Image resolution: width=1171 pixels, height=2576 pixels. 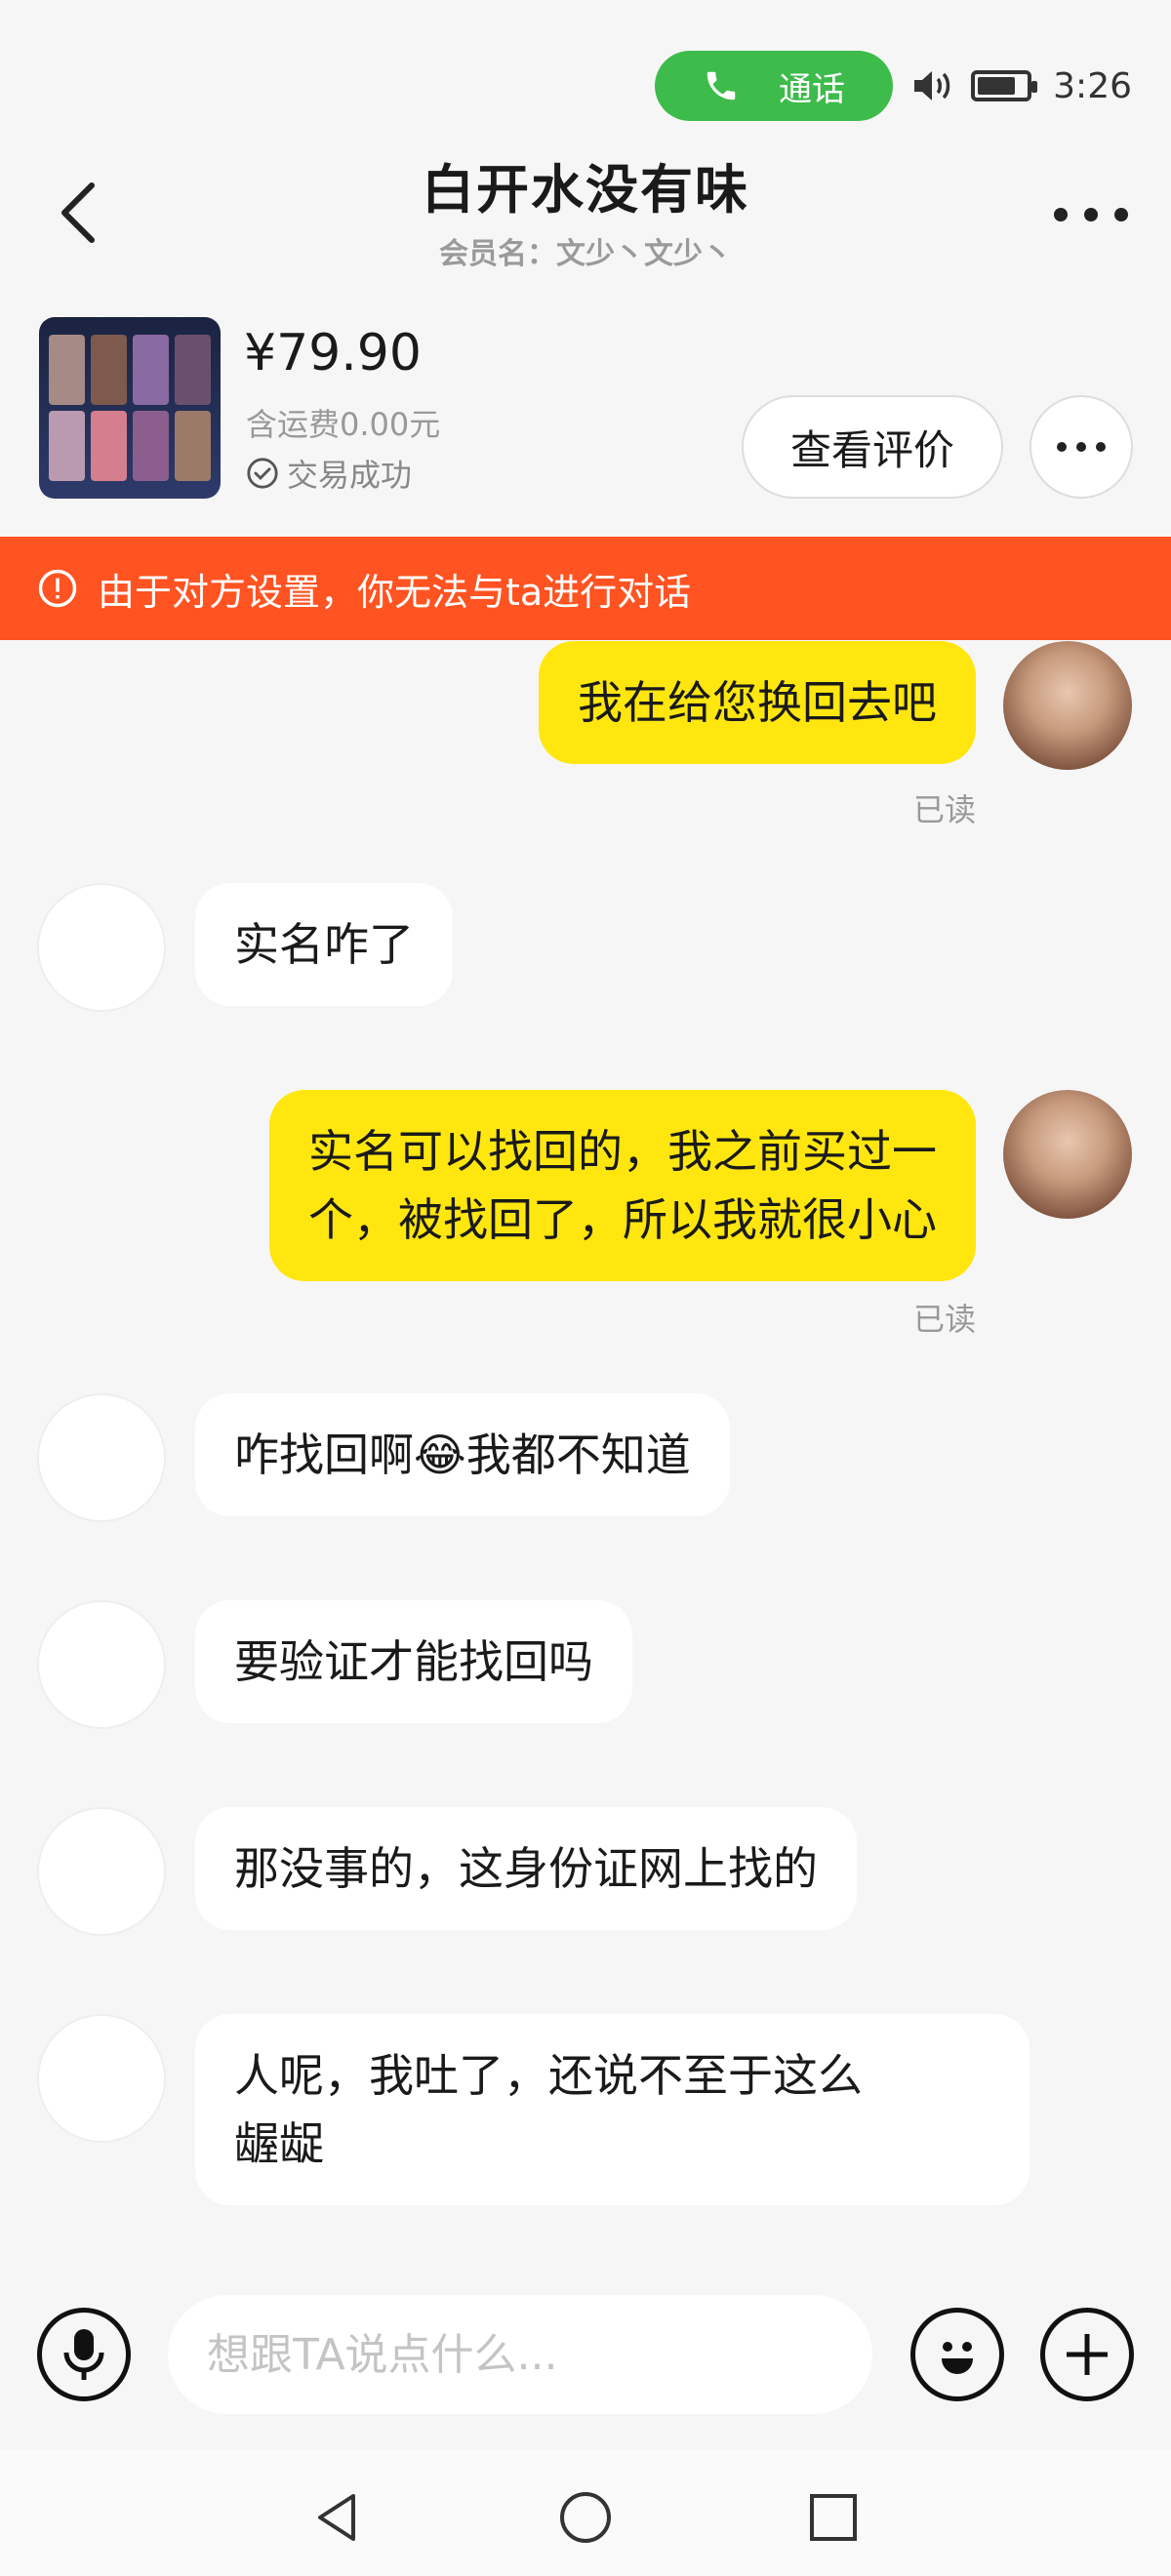 I want to click on input-bar, so click(x=585, y=2352).